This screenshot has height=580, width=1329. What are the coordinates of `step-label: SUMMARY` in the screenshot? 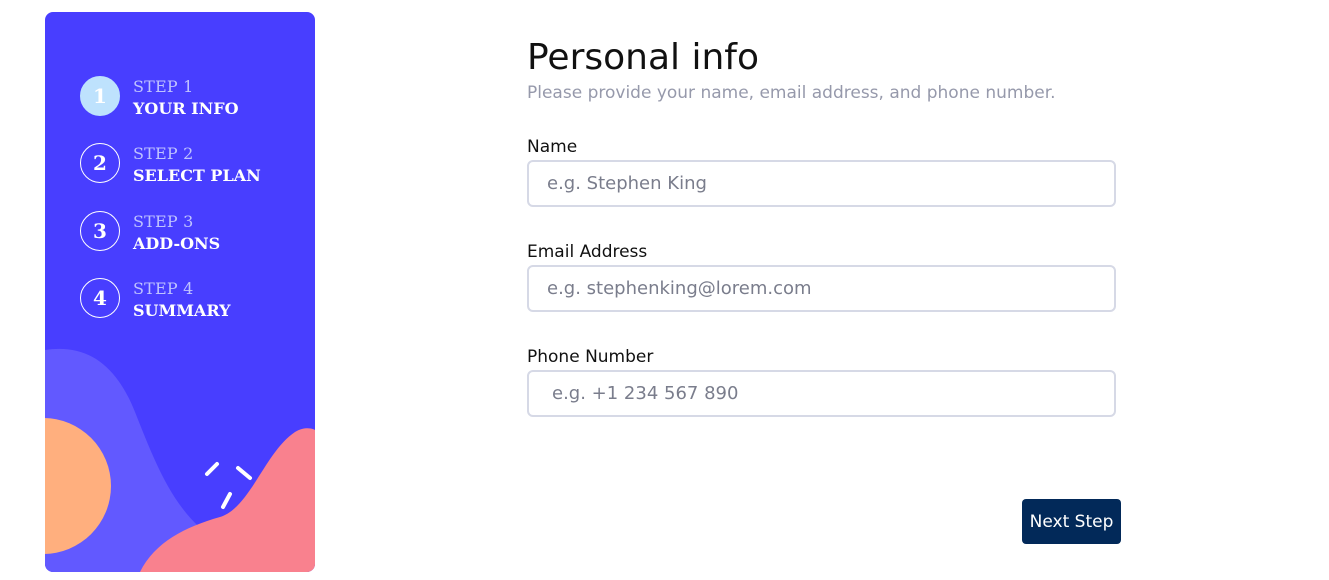 It's located at (182, 310).